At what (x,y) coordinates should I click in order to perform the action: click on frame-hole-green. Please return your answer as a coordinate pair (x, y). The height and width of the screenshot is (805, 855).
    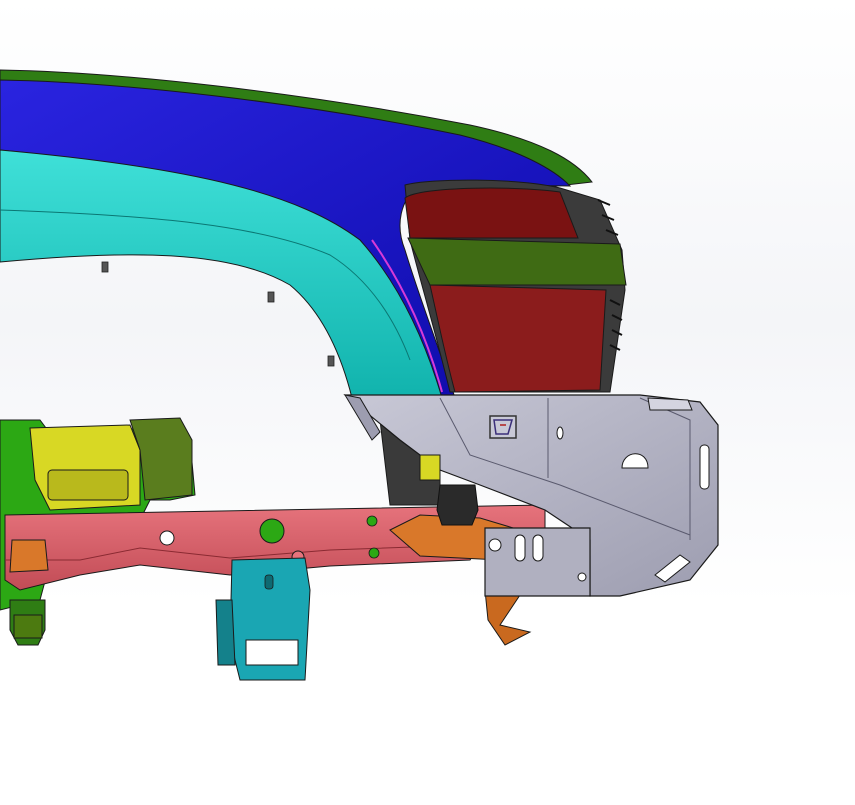
    Looking at the image, I should click on (272, 531).